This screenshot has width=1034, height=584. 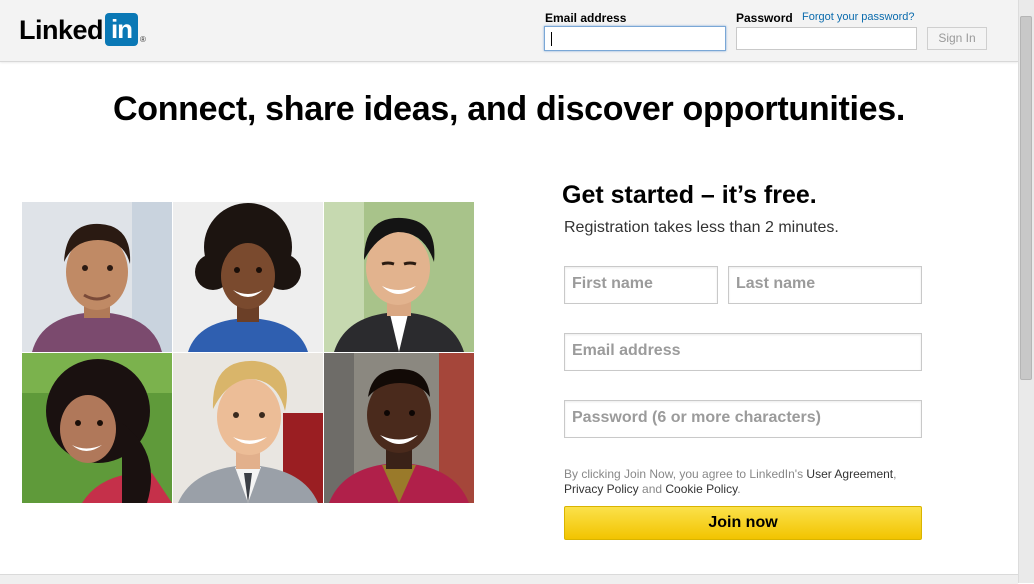 What do you see at coordinates (858, 17) in the screenshot?
I see `forgot-password-link: Forgot your password?` at bounding box center [858, 17].